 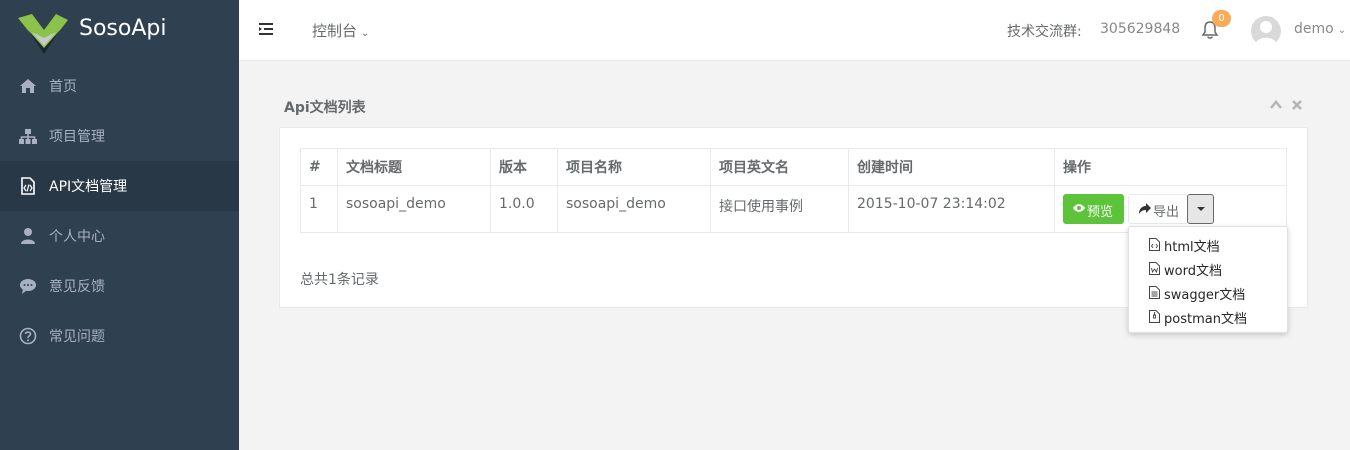 What do you see at coordinates (951, 167) in the screenshot?
I see `column-header: 创建时间` at bounding box center [951, 167].